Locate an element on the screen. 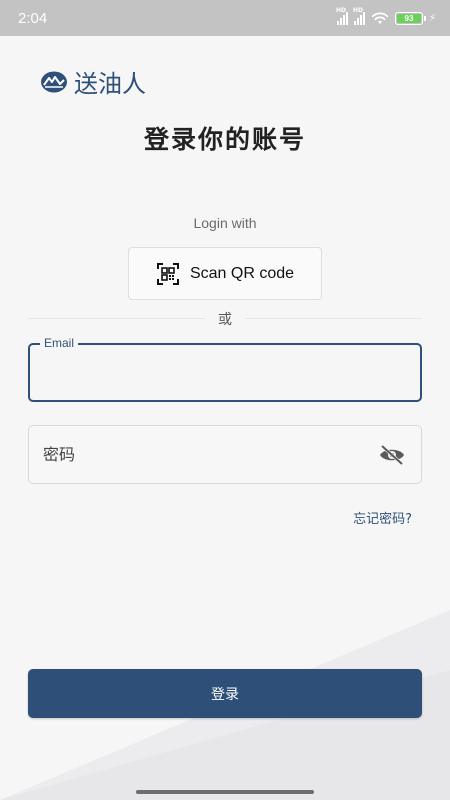 The image size is (450, 800). password-visibility-toggle is located at coordinates (392, 455).